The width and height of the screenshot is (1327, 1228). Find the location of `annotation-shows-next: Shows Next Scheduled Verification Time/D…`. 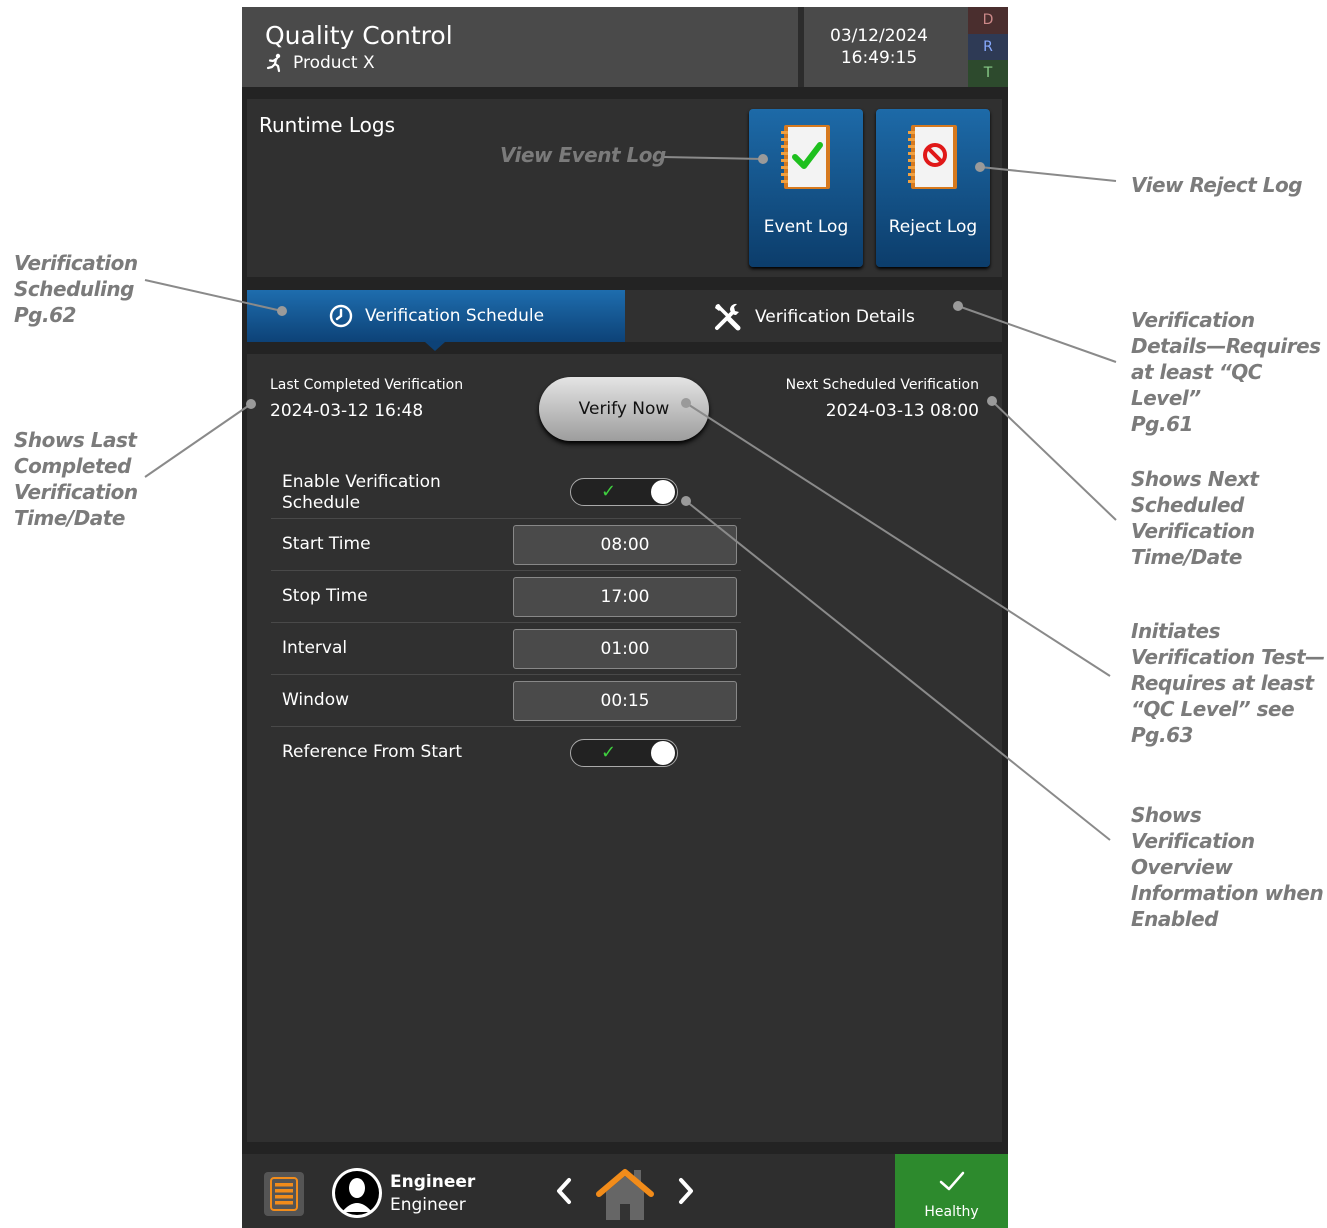

annotation-shows-next: Shows Next Scheduled Verification Time/D… is located at coordinates (1195, 518).